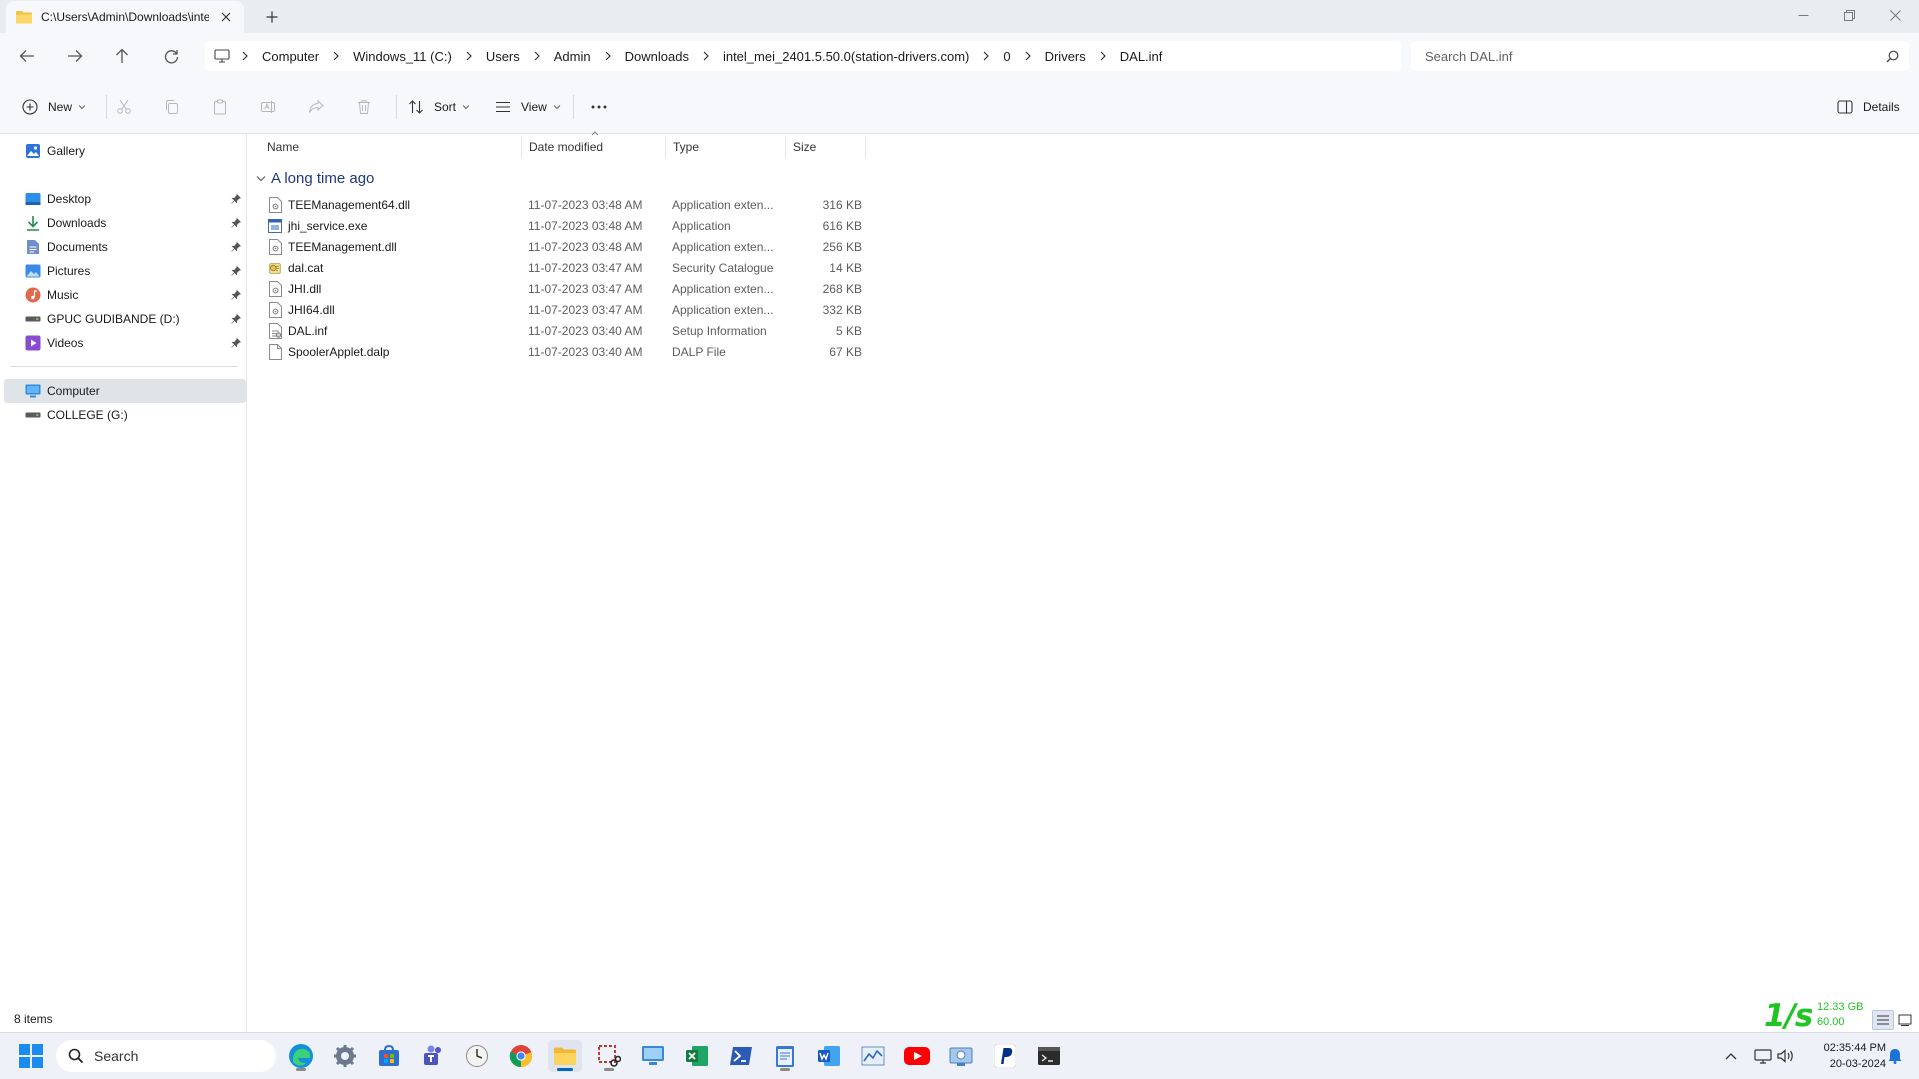 The image size is (1919, 1079). I want to click on network-icon, so click(1763, 1056).